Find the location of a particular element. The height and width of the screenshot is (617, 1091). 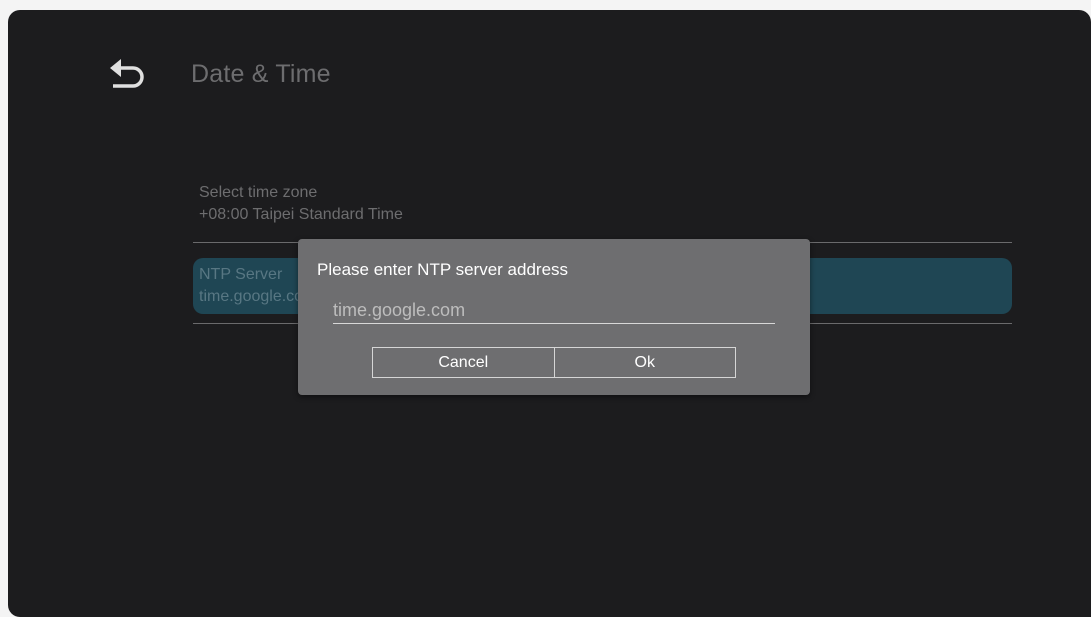

ntp-server-input is located at coordinates (554, 310).